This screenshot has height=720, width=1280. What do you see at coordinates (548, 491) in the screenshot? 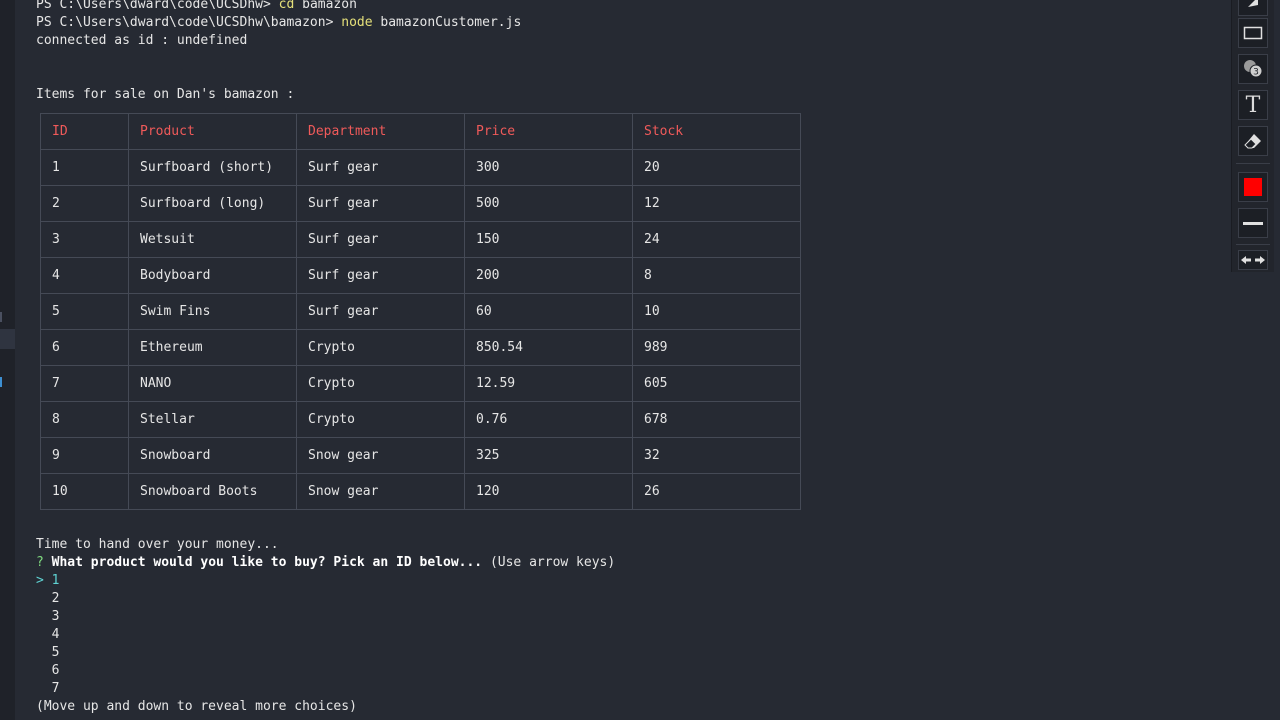
I see `cell-price: 120` at bounding box center [548, 491].